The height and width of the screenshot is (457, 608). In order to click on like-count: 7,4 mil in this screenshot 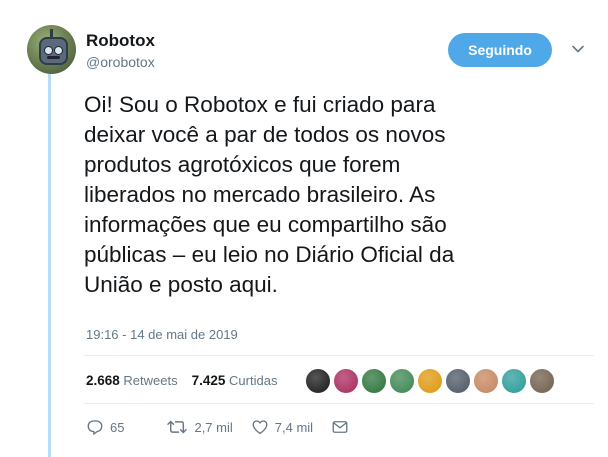, I will do `click(294, 427)`.